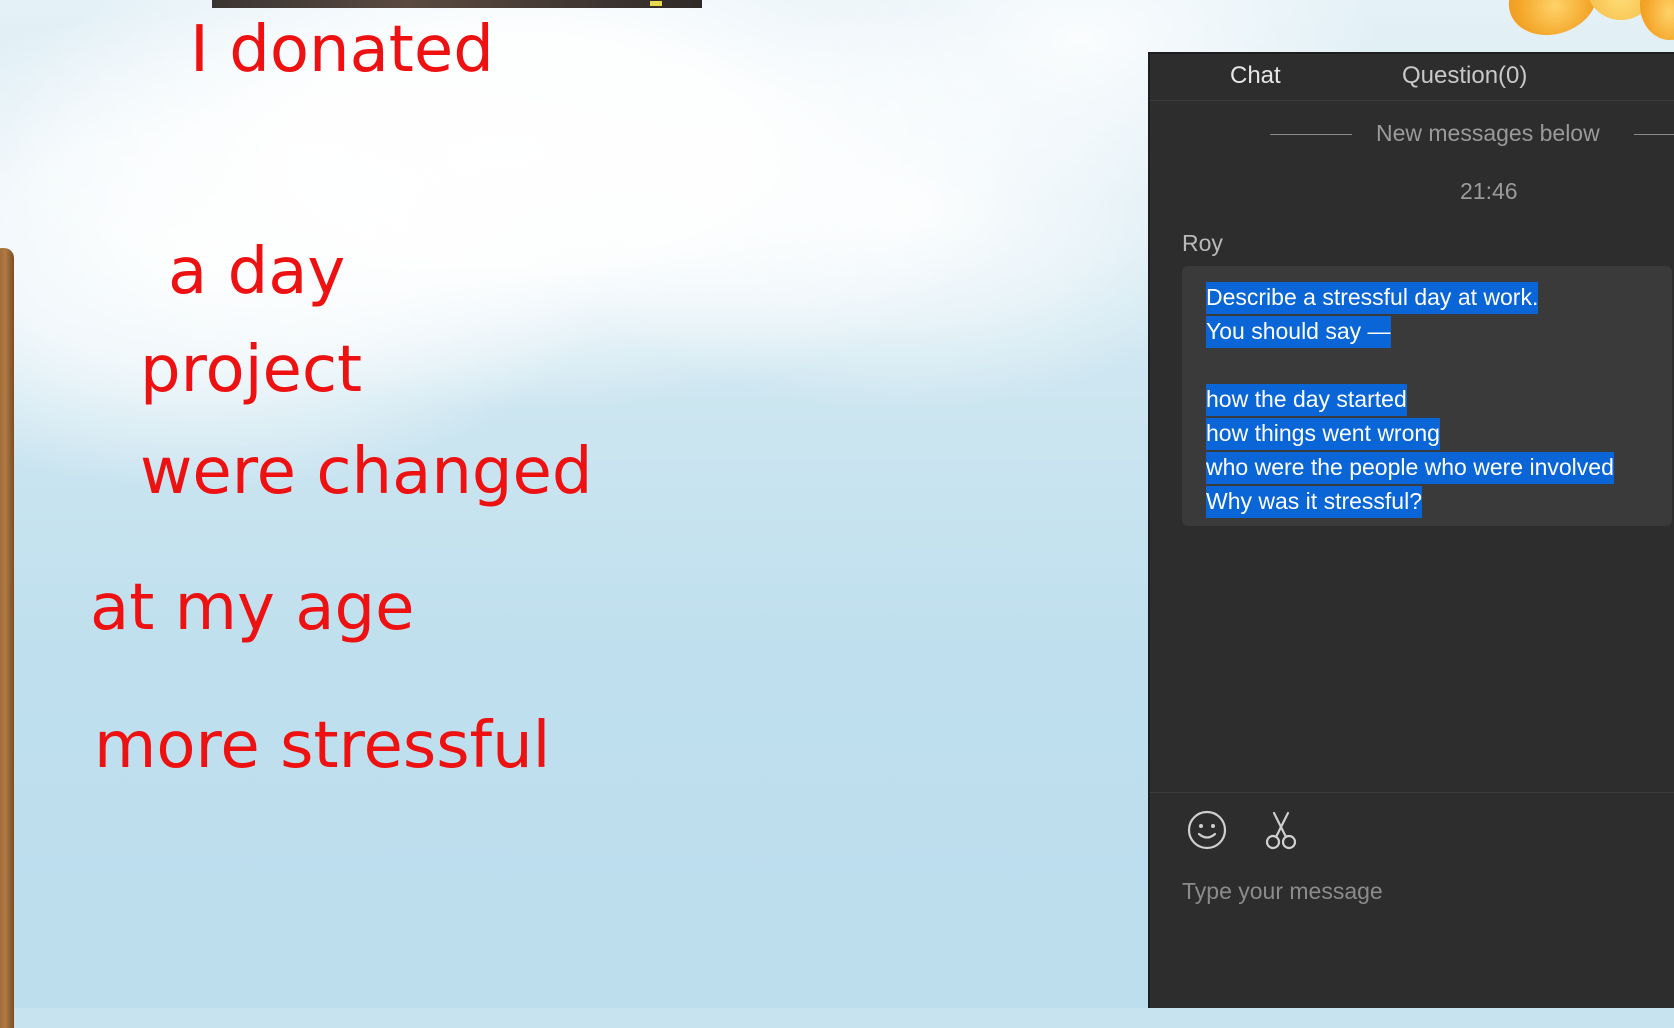  Describe the element at coordinates (656, 3) in the screenshot. I see `thumbnail-indicator` at that location.